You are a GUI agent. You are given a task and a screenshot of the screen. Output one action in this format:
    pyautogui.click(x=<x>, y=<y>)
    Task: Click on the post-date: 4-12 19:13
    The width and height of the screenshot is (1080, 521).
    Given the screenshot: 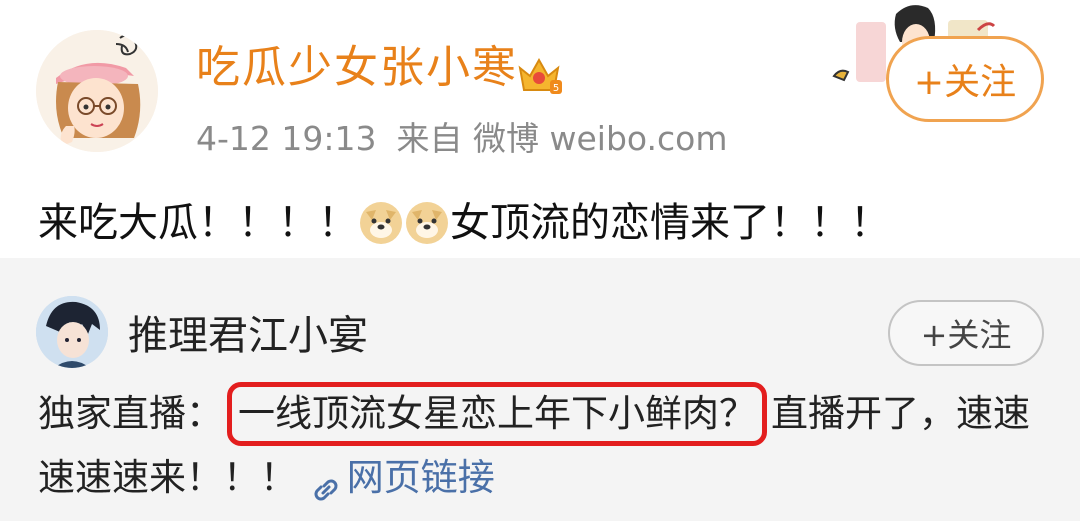 What is the action you would take?
    pyautogui.click(x=286, y=138)
    